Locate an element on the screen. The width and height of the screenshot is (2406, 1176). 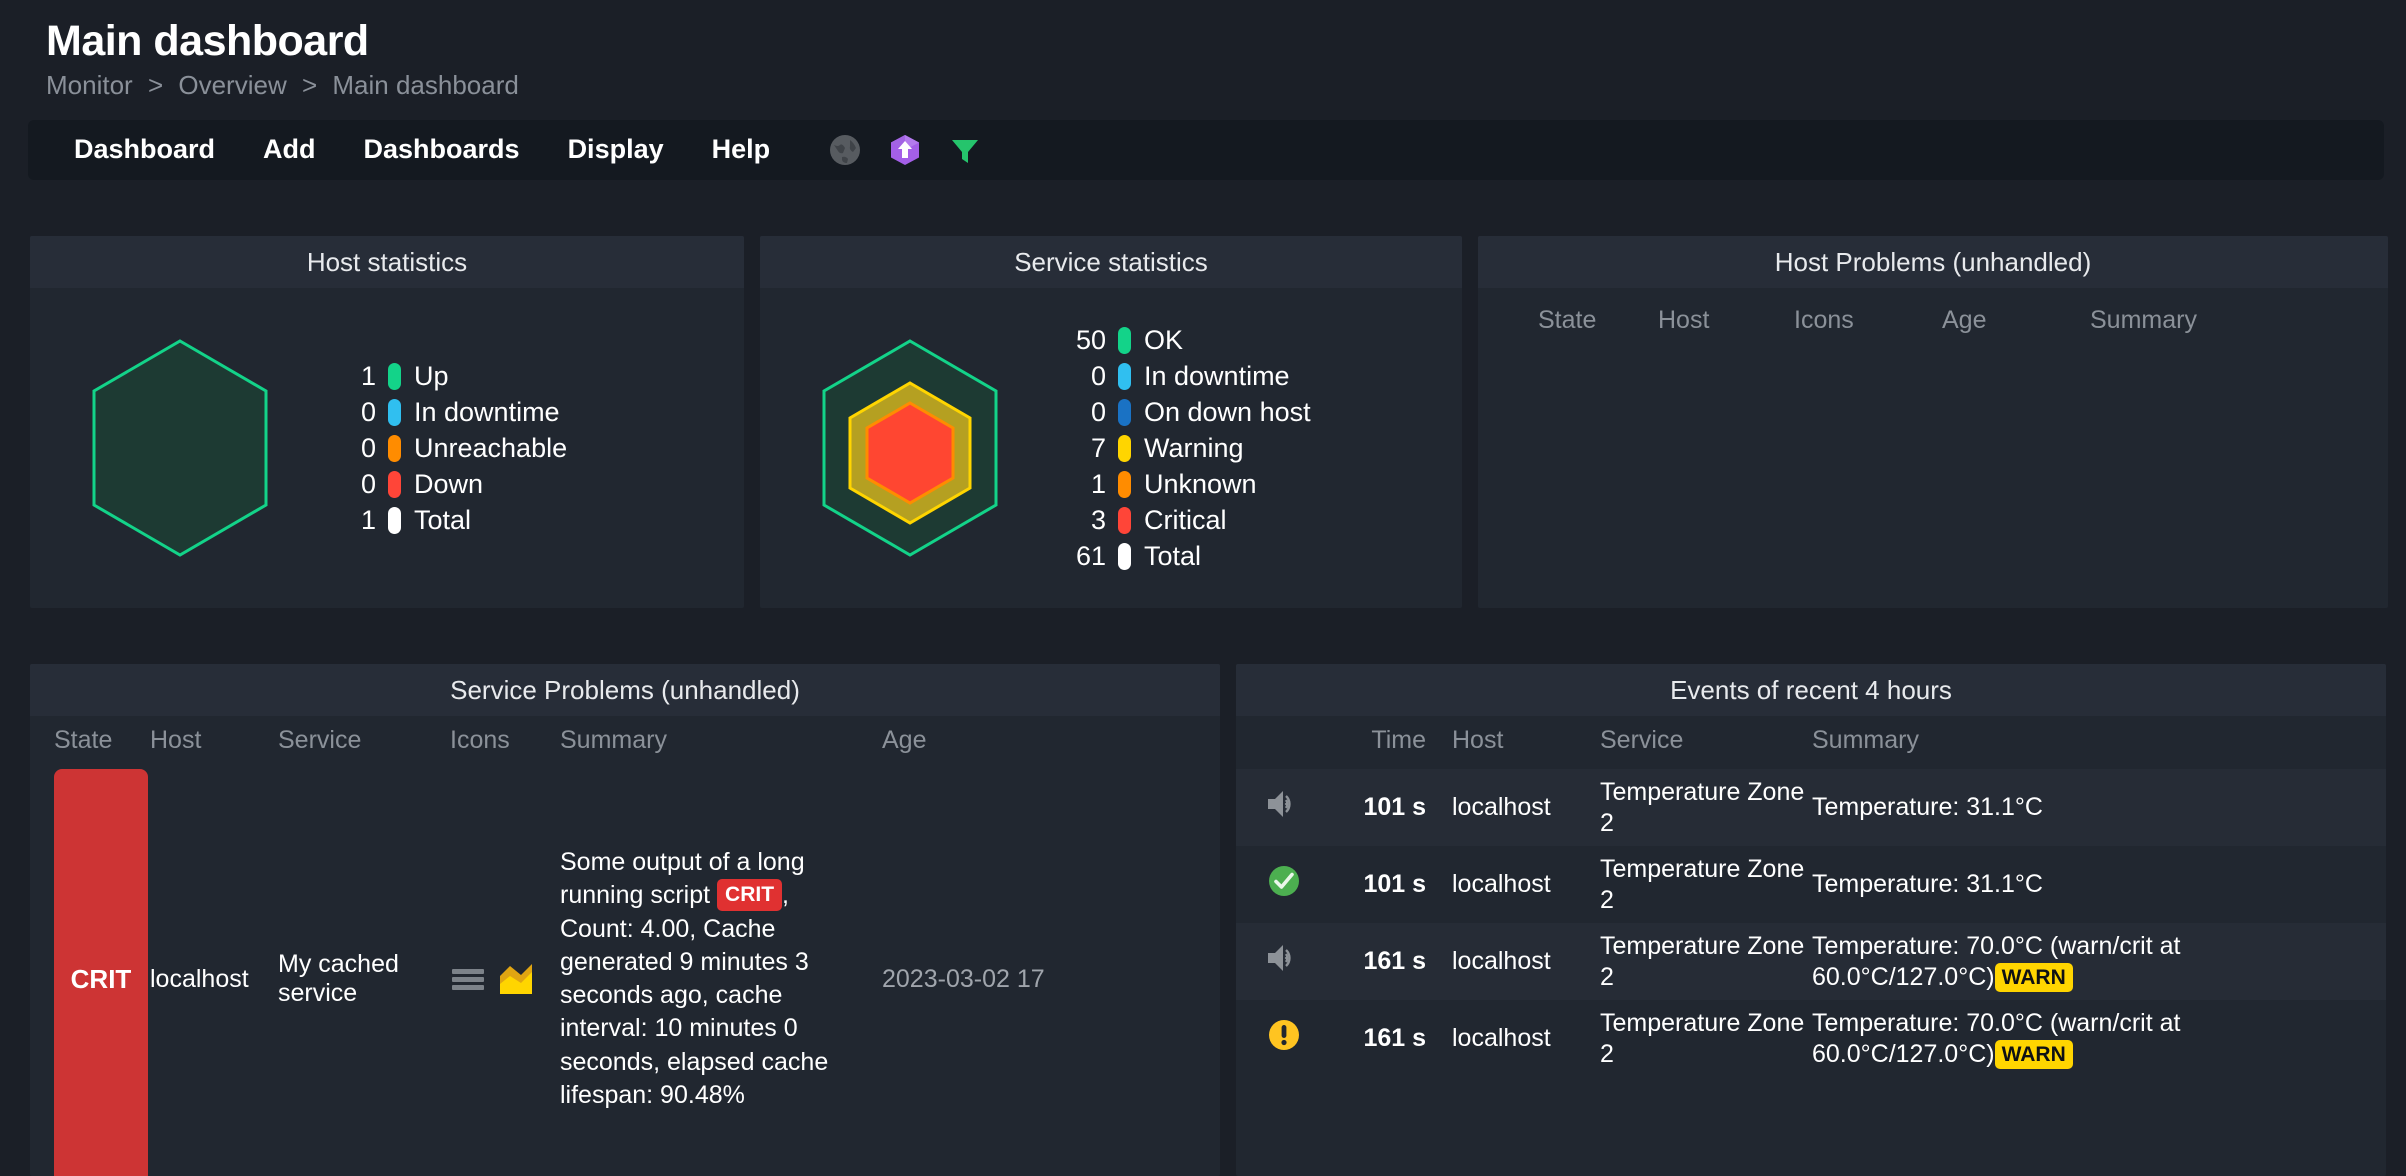
nav-item-display: Display is located at coordinates (616, 149).